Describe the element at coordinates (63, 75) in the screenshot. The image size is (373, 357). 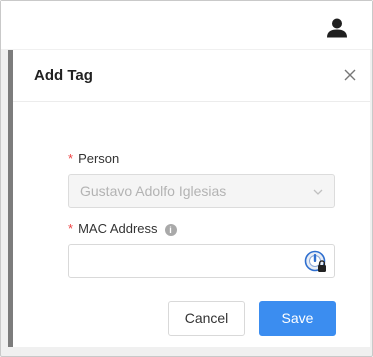
I see `modal-title: Add Tag` at that location.